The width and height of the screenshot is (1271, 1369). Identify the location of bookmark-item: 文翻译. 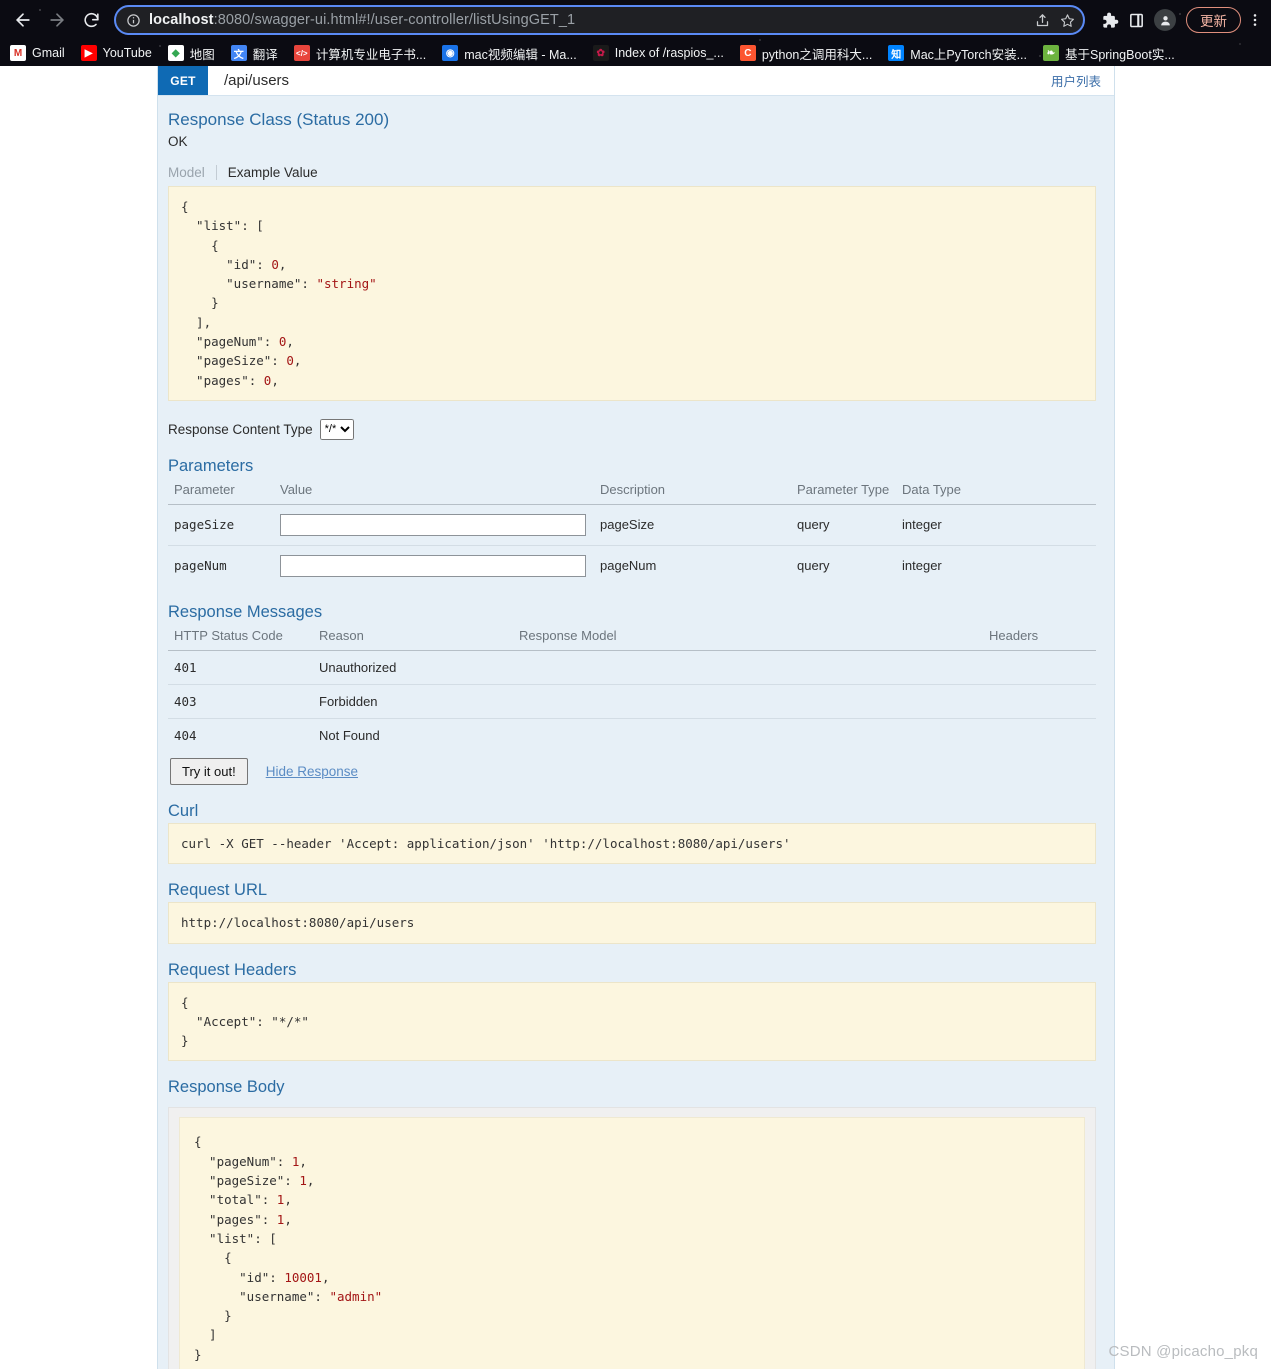
(254, 53).